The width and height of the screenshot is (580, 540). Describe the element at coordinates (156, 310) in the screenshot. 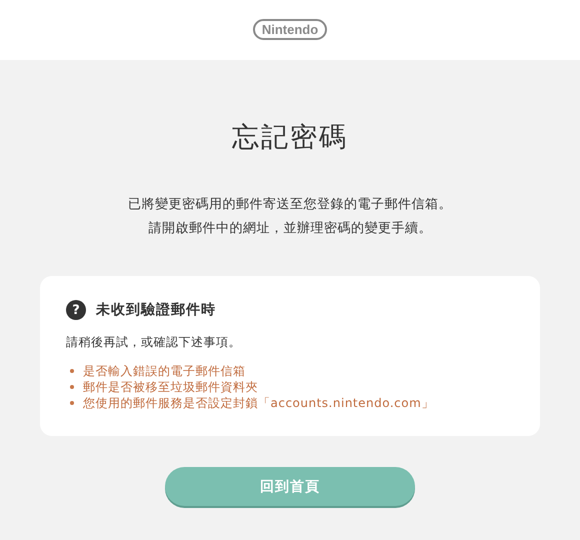

I see `card-heading: 未收到驗證郵件時` at that location.